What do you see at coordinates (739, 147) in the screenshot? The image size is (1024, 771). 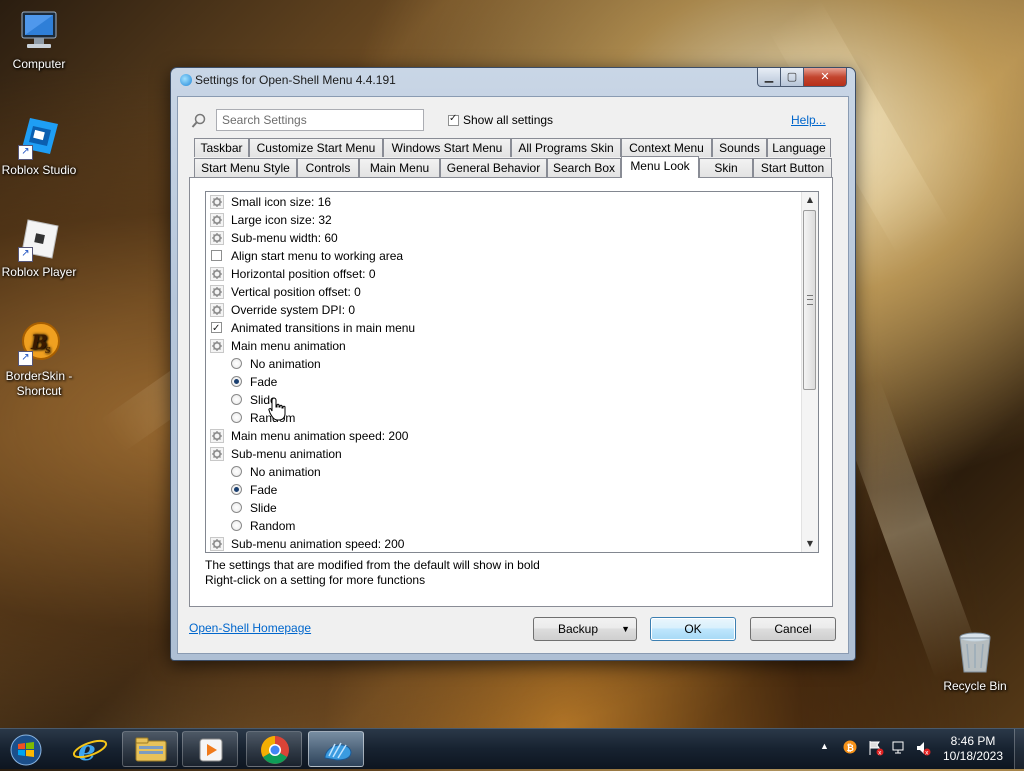 I see `tab-sounds: Sounds` at bounding box center [739, 147].